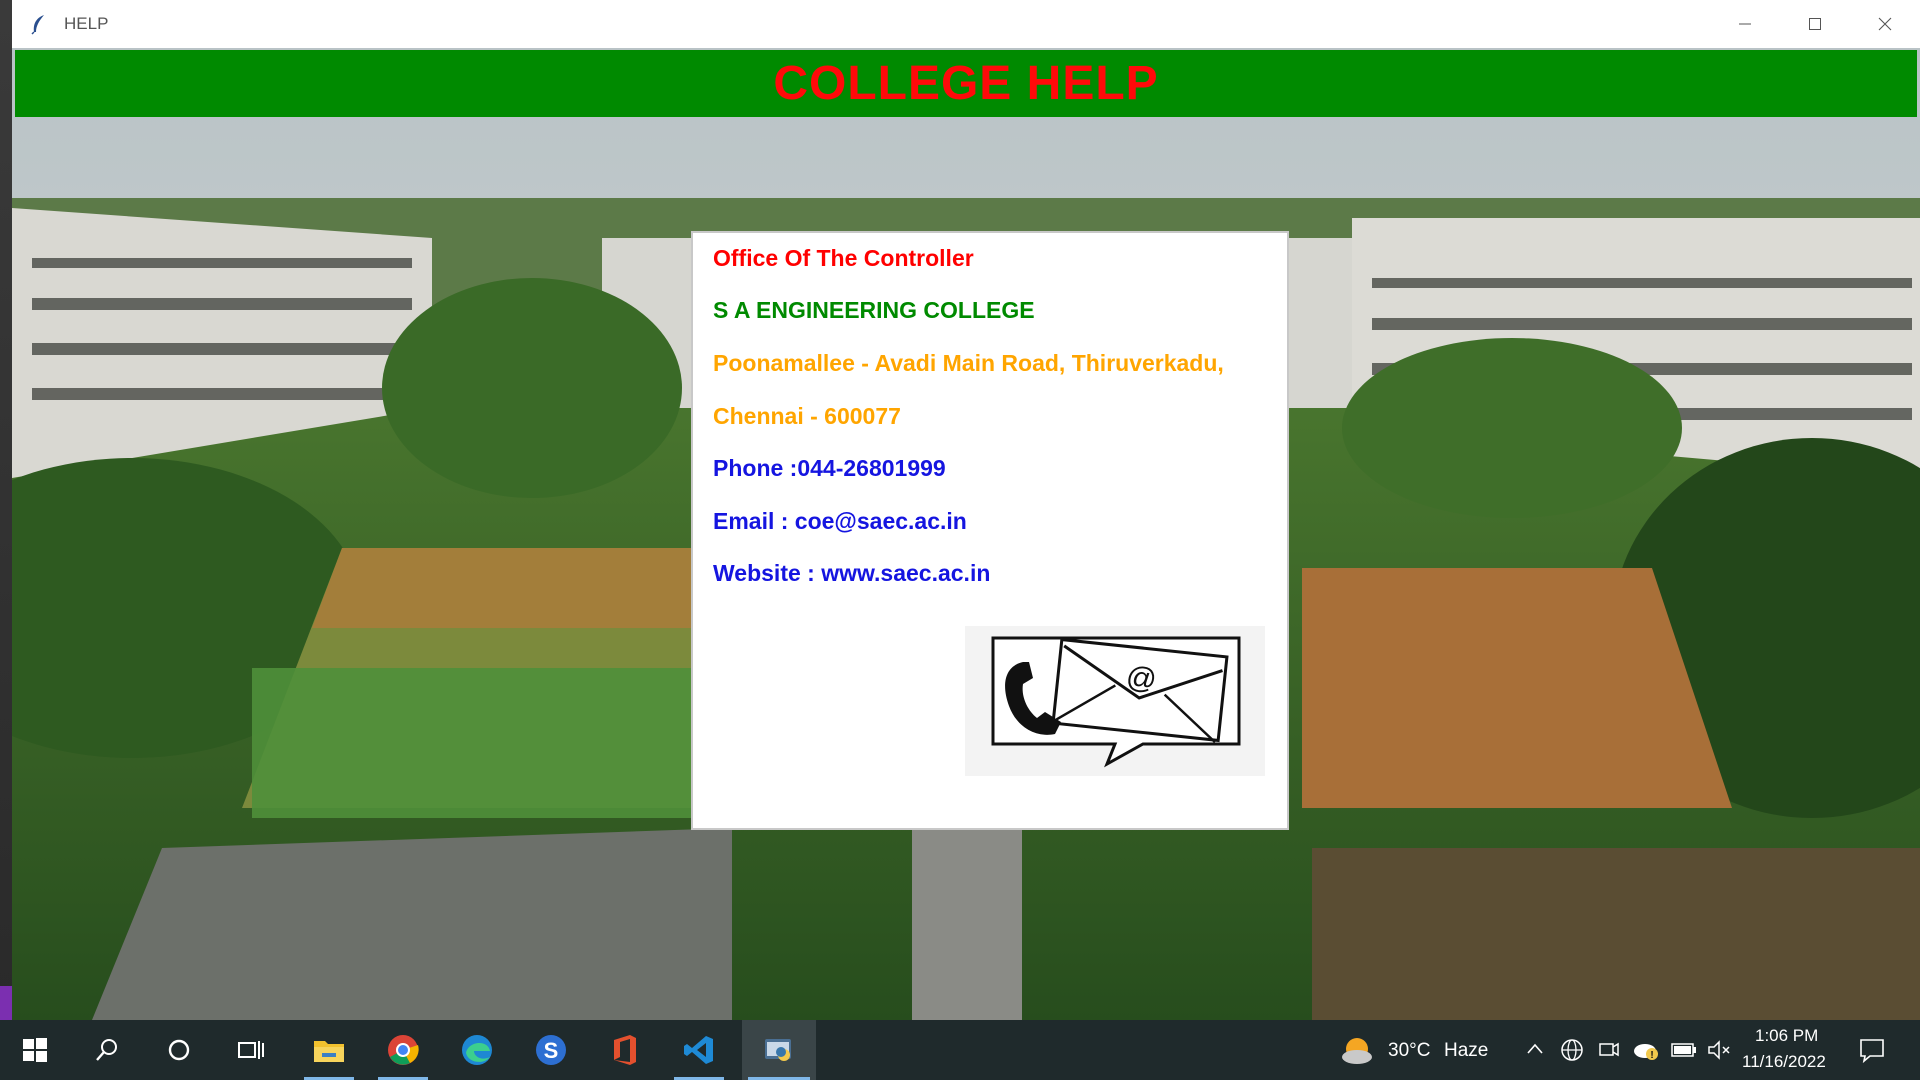 This screenshot has height=1080, width=1920. I want to click on office-line: Office Of The Controller, so click(843, 258).